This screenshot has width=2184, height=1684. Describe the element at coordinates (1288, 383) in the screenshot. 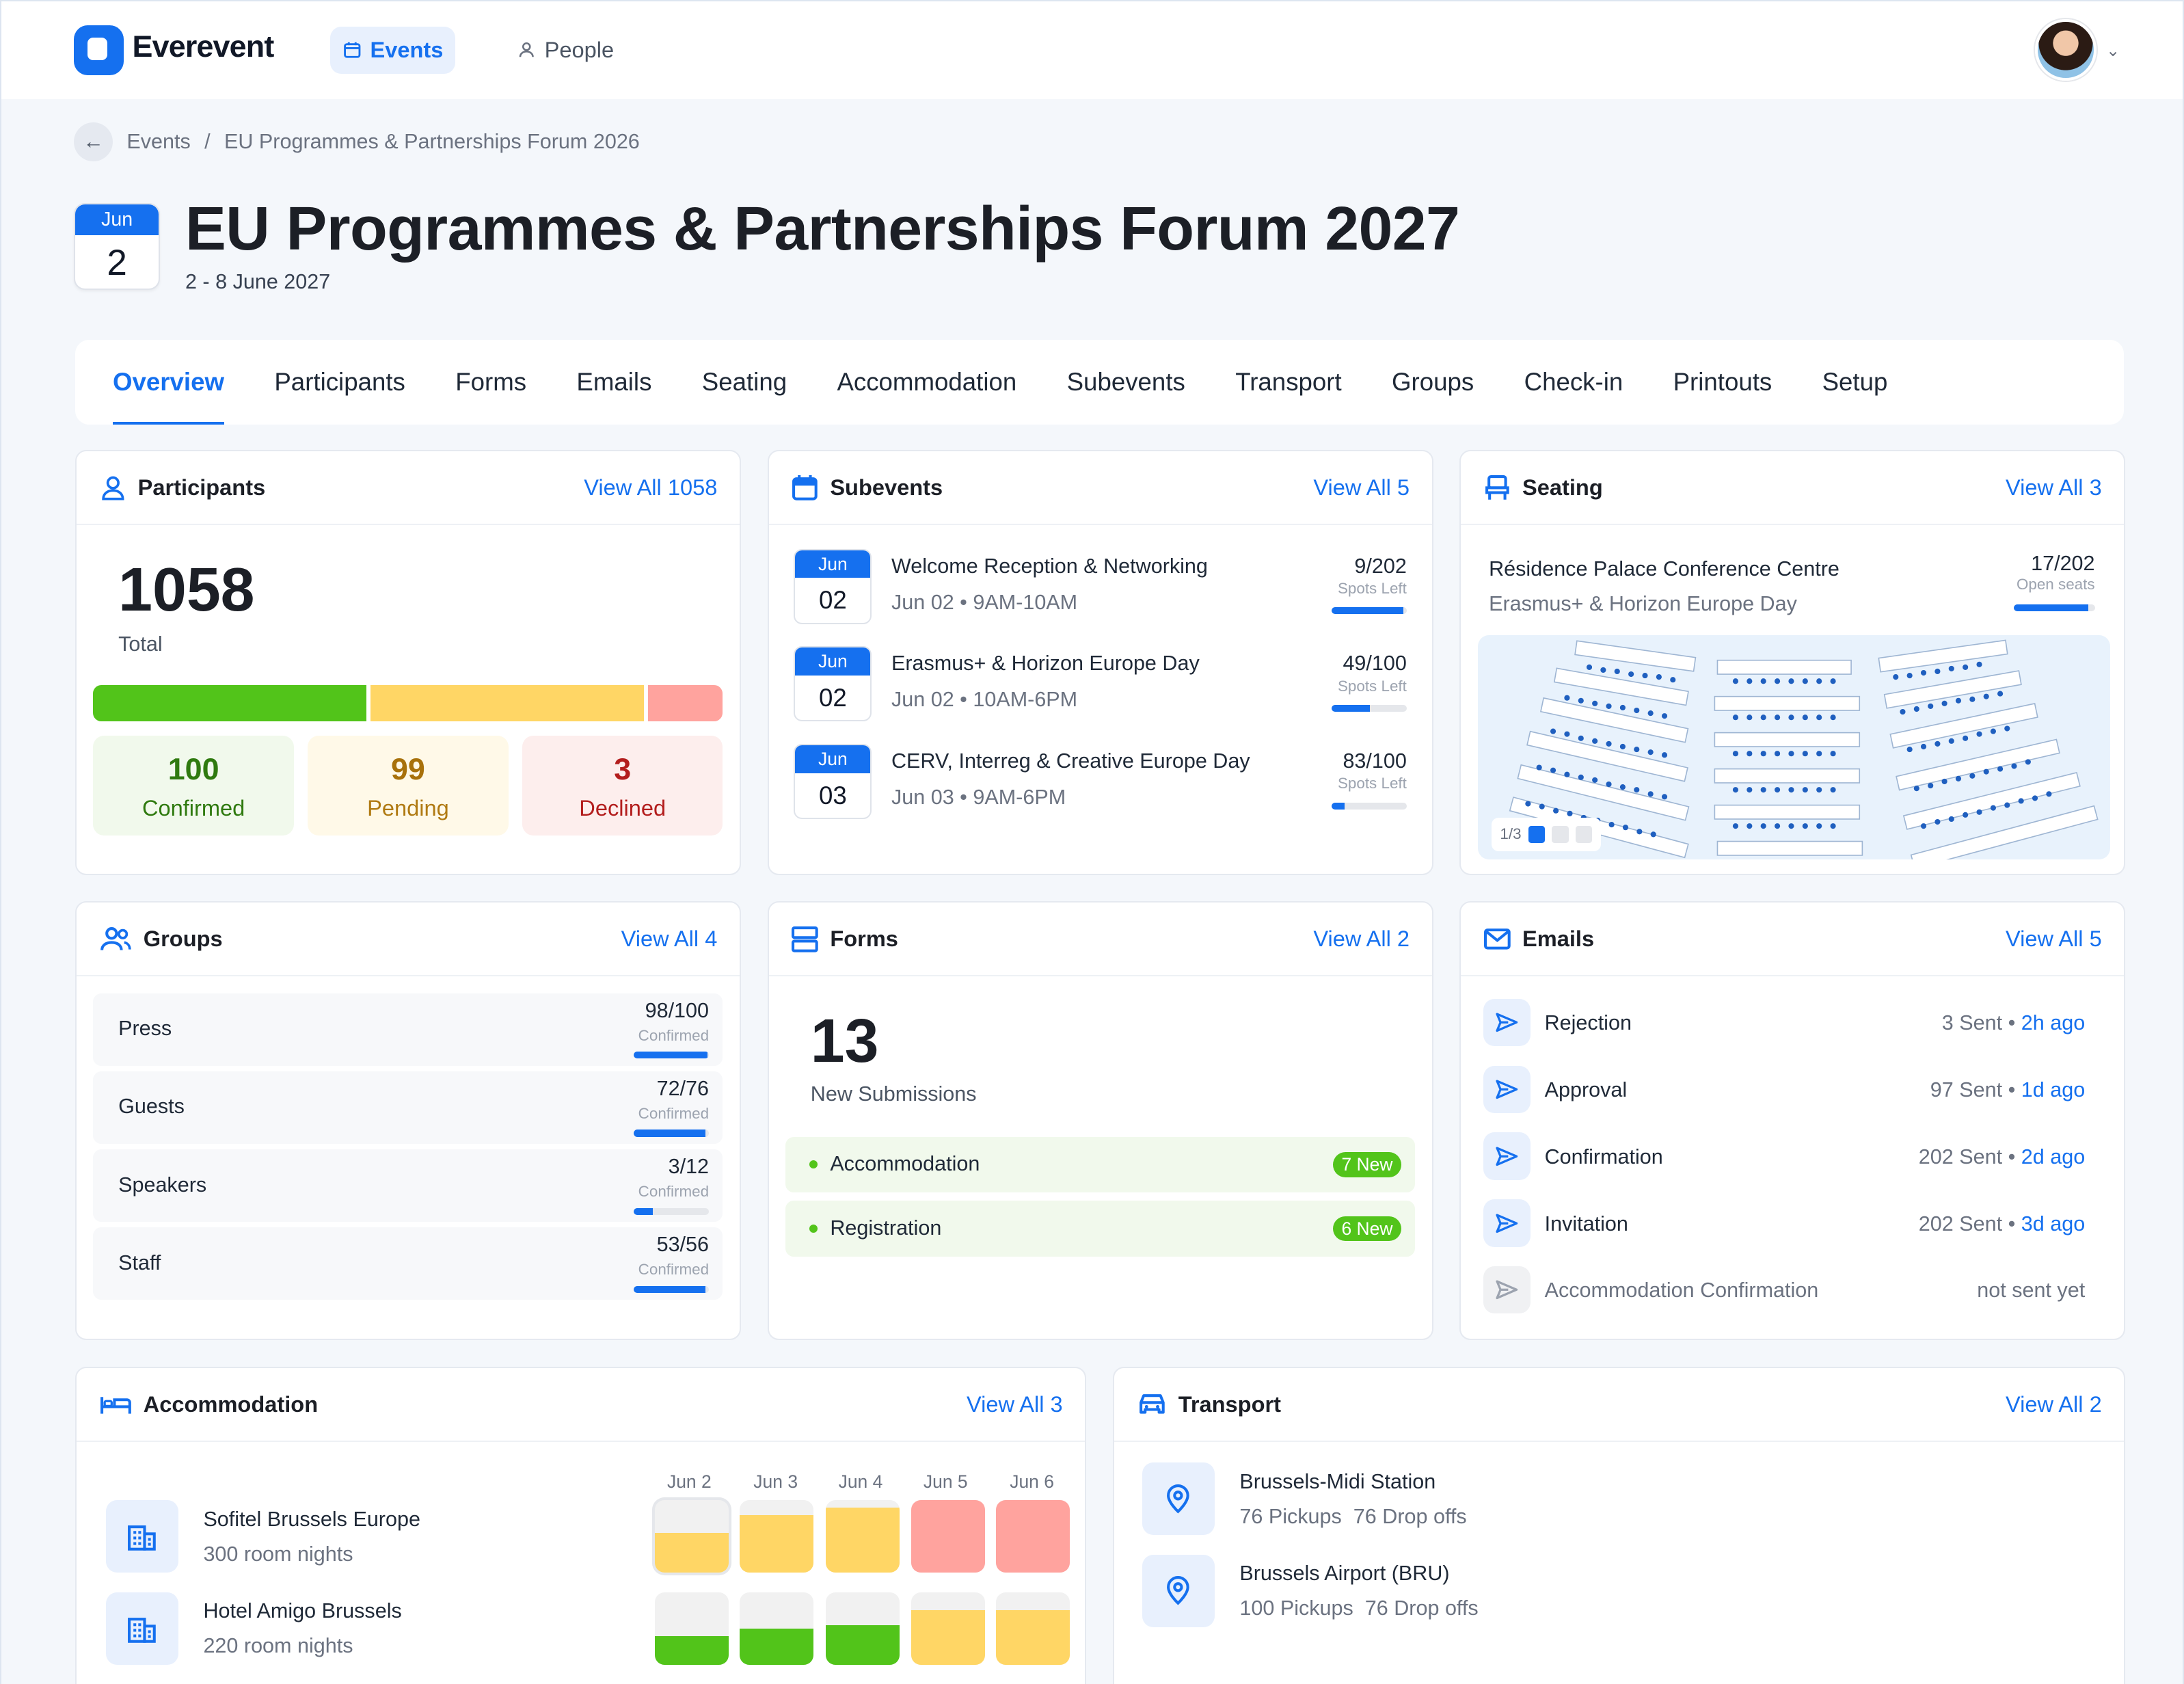

I see `tab-transport: Transport` at that location.